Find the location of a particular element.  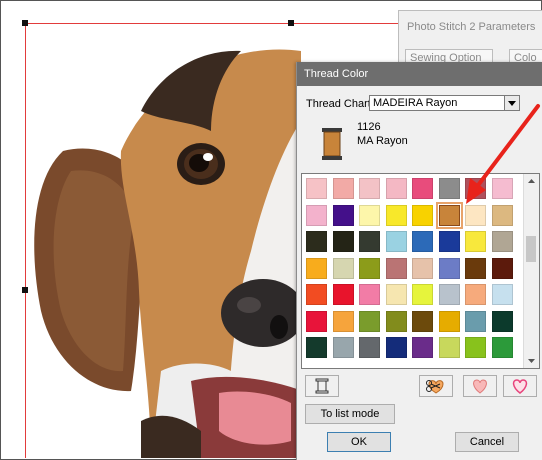

to-list-mode-label: To list mode is located at coordinates (350, 414).